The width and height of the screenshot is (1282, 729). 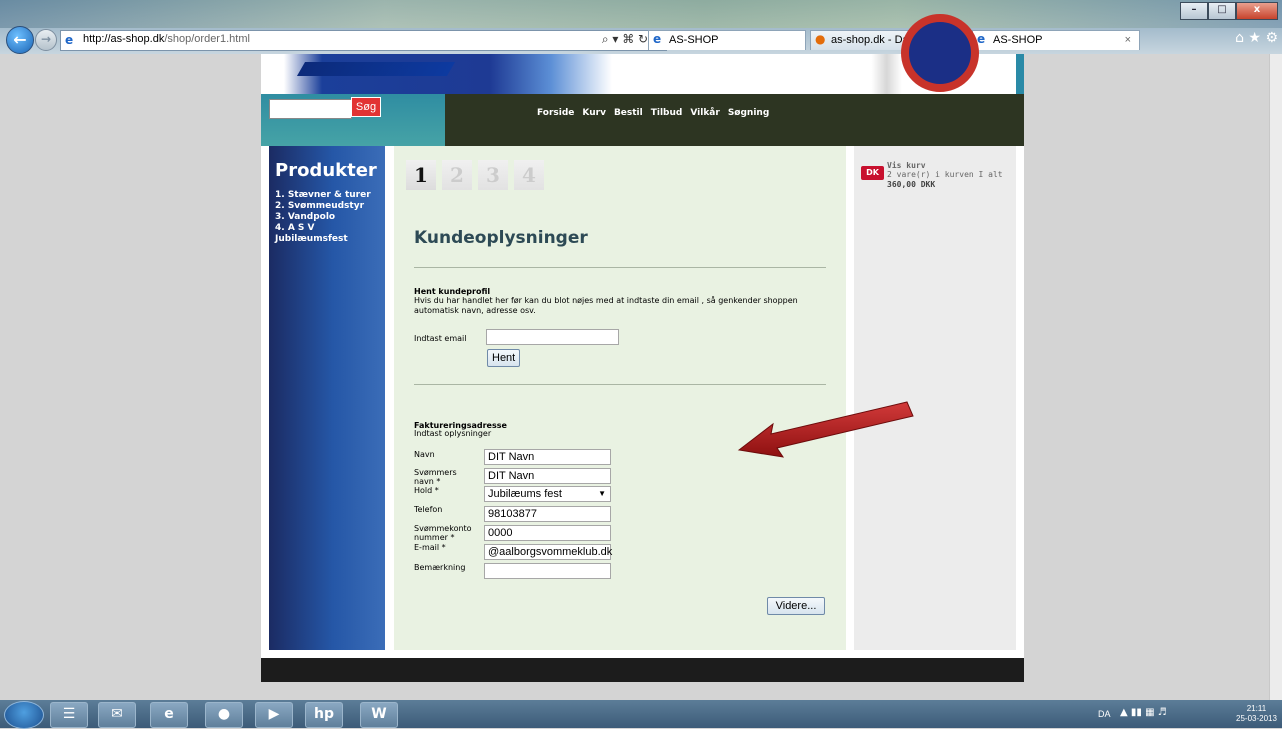 I want to click on cart-count-text: 2 vare(r) i kurven I alt, so click(x=945, y=174).